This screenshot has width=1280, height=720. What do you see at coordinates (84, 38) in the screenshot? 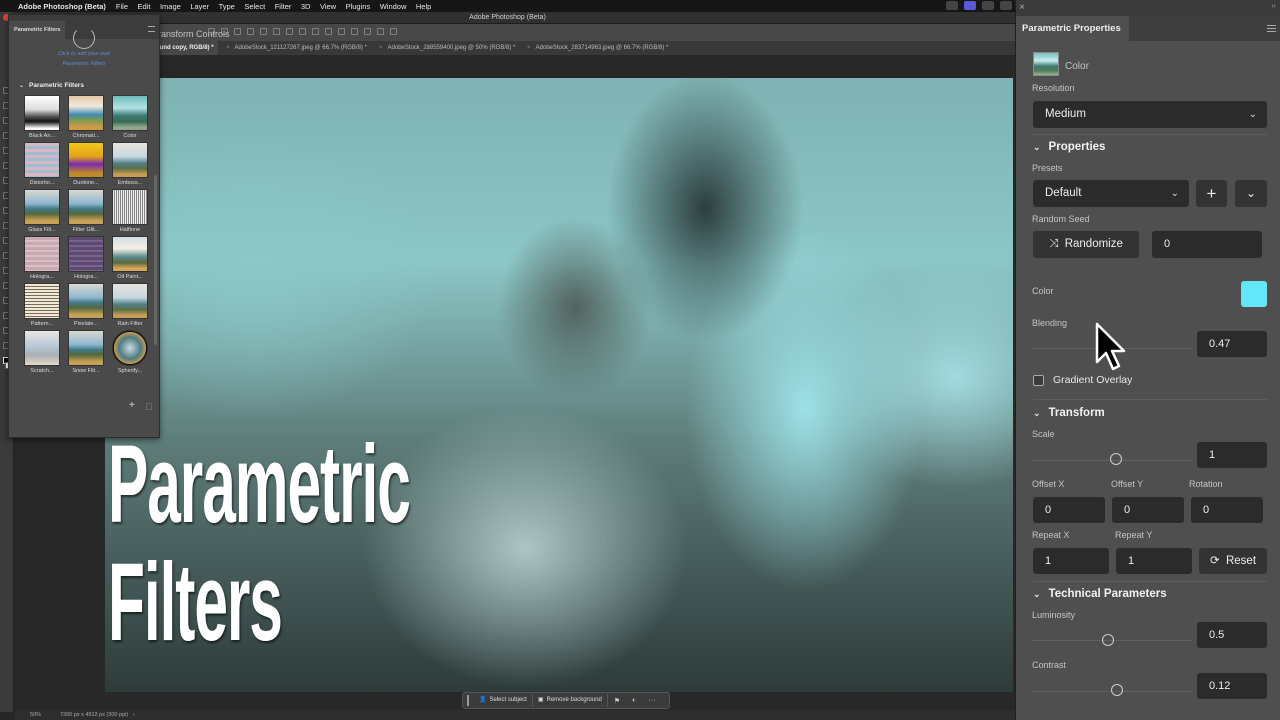
I see `add-filter-icon` at bounding box center [84, 38].